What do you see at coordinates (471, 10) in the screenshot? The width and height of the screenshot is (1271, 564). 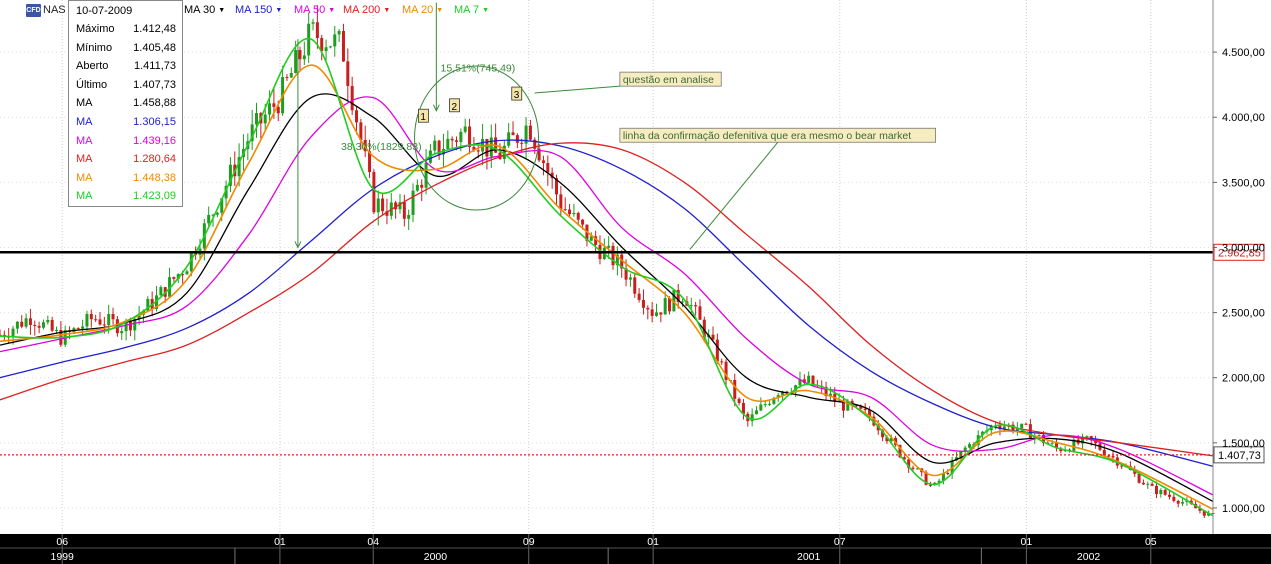 I see `ma-button-ma-7: MA 7 ▼` at bounding box center [471, 10].